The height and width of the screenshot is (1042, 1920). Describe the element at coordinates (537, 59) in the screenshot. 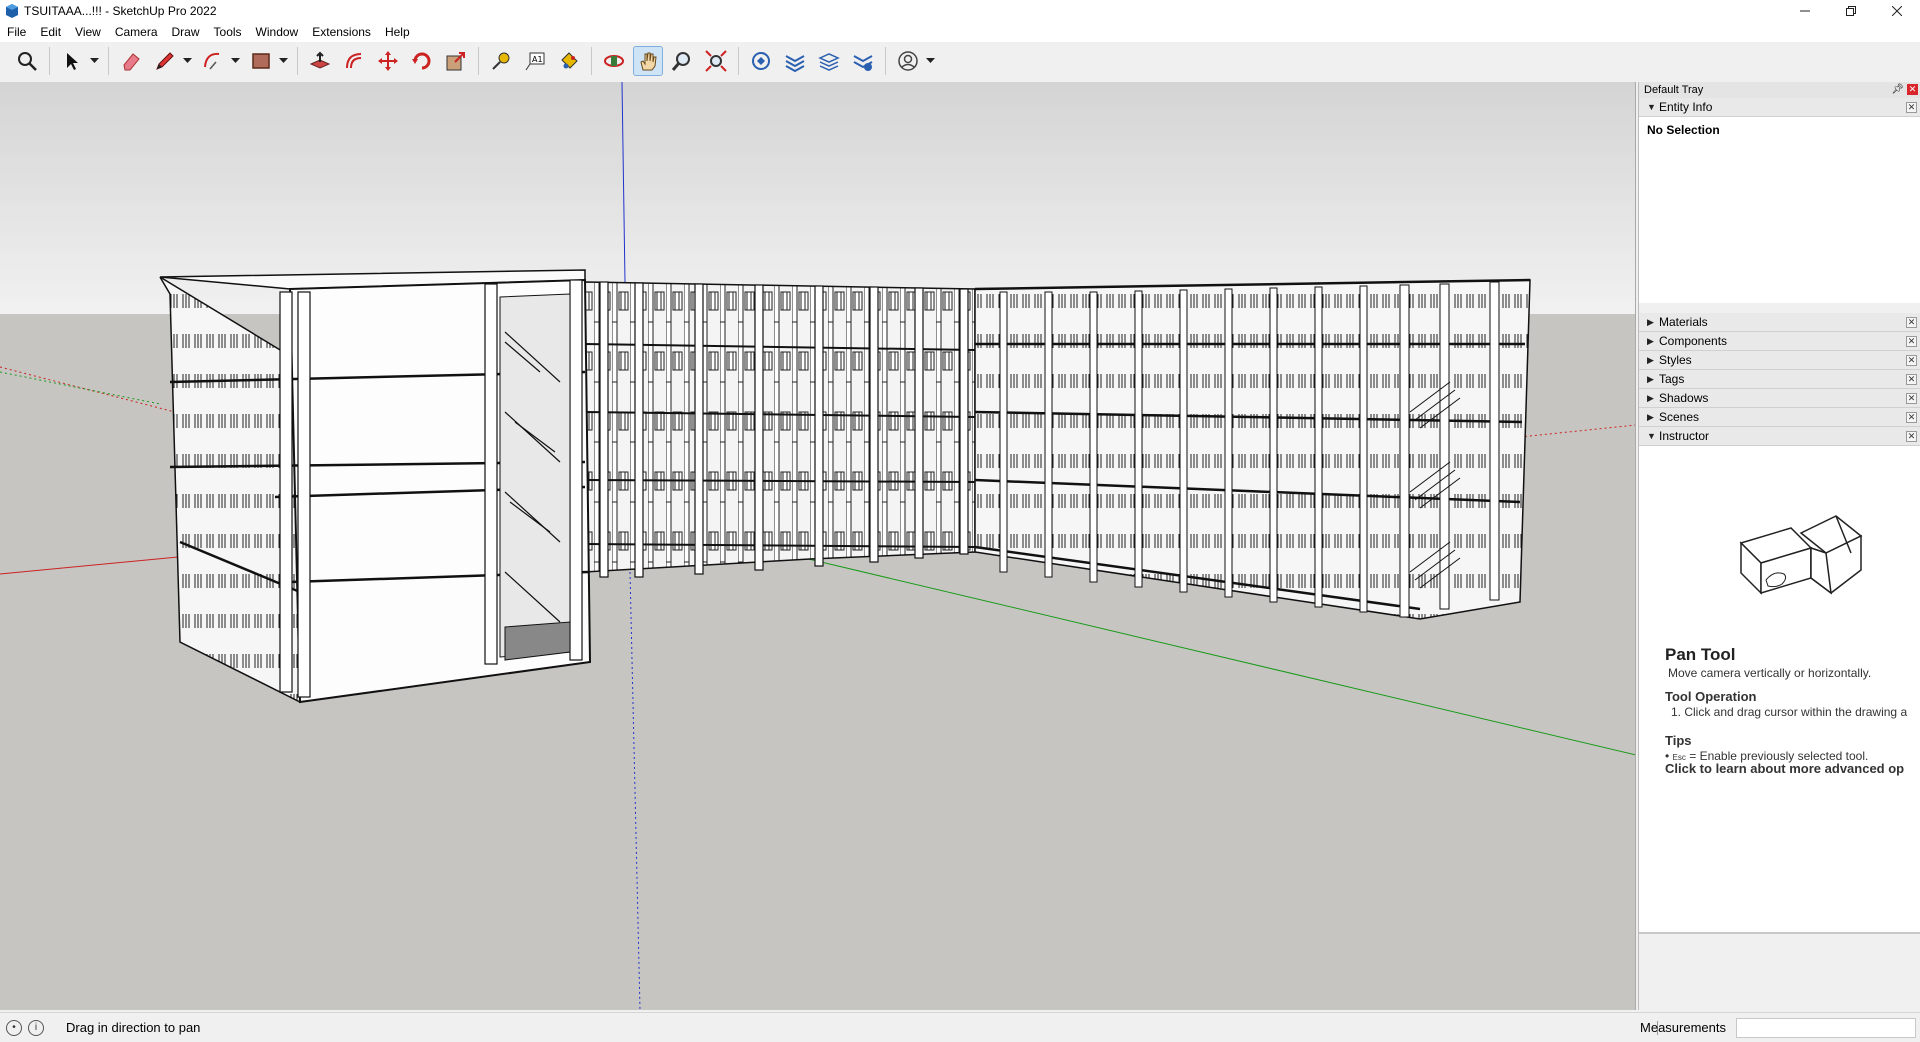

I see `svg-text: A1` at that location.